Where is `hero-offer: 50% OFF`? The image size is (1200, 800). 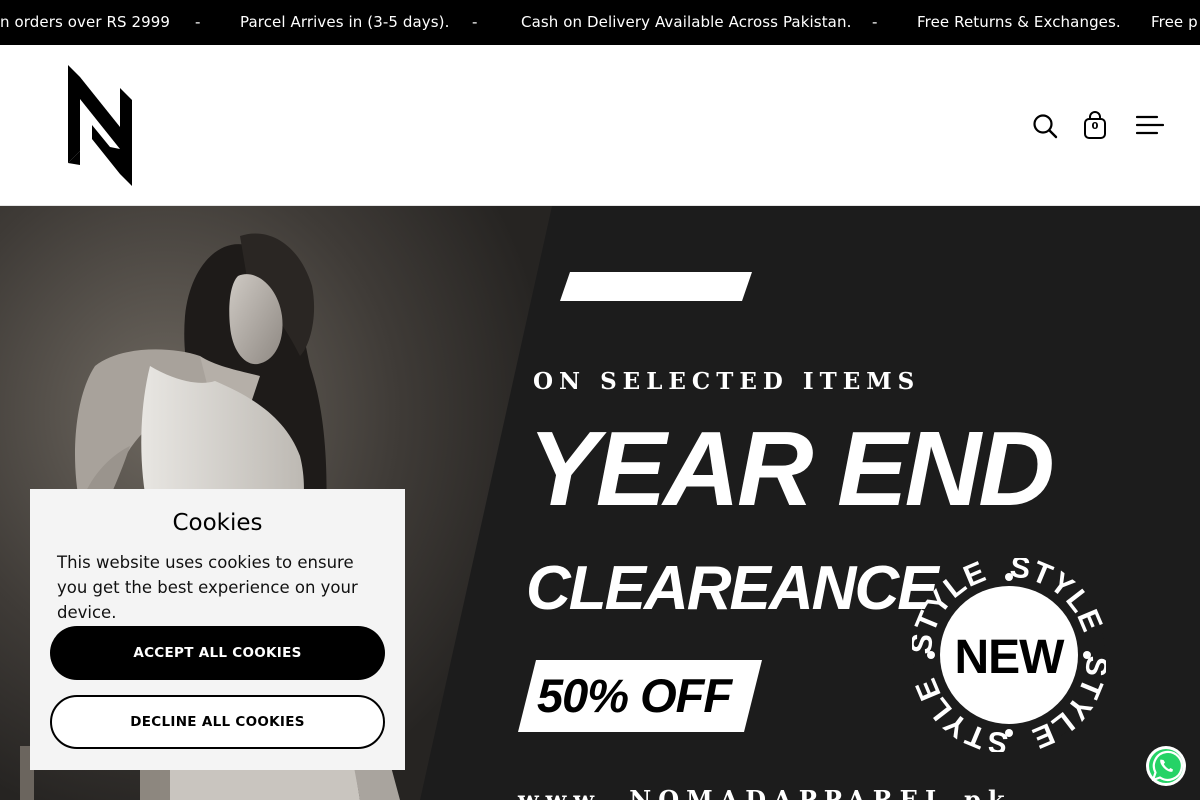 hero-offer: 50% OFF is located at coordinates (634, 695).